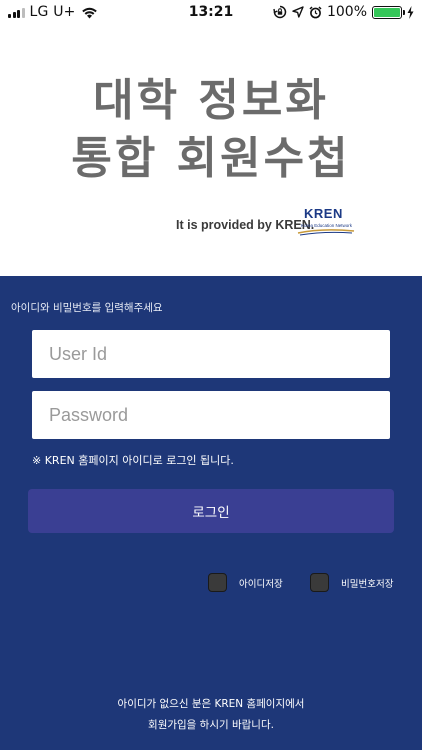 This screenshot has height=750, width=422. I want to click on alarm-icon, so click(315, 11).